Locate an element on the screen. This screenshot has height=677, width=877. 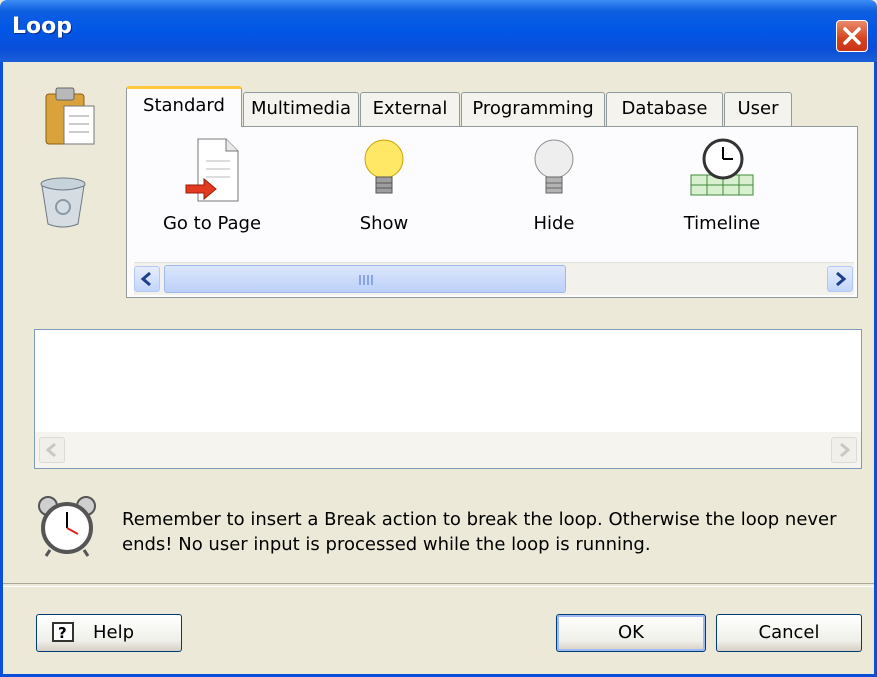
delete-button is located at coordinates (63, 204).